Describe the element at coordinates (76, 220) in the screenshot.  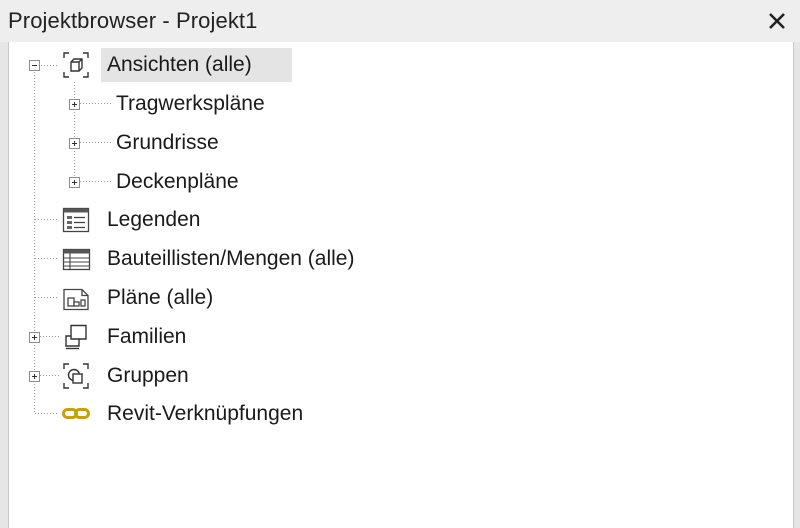
I see `legend-icon` at that location.